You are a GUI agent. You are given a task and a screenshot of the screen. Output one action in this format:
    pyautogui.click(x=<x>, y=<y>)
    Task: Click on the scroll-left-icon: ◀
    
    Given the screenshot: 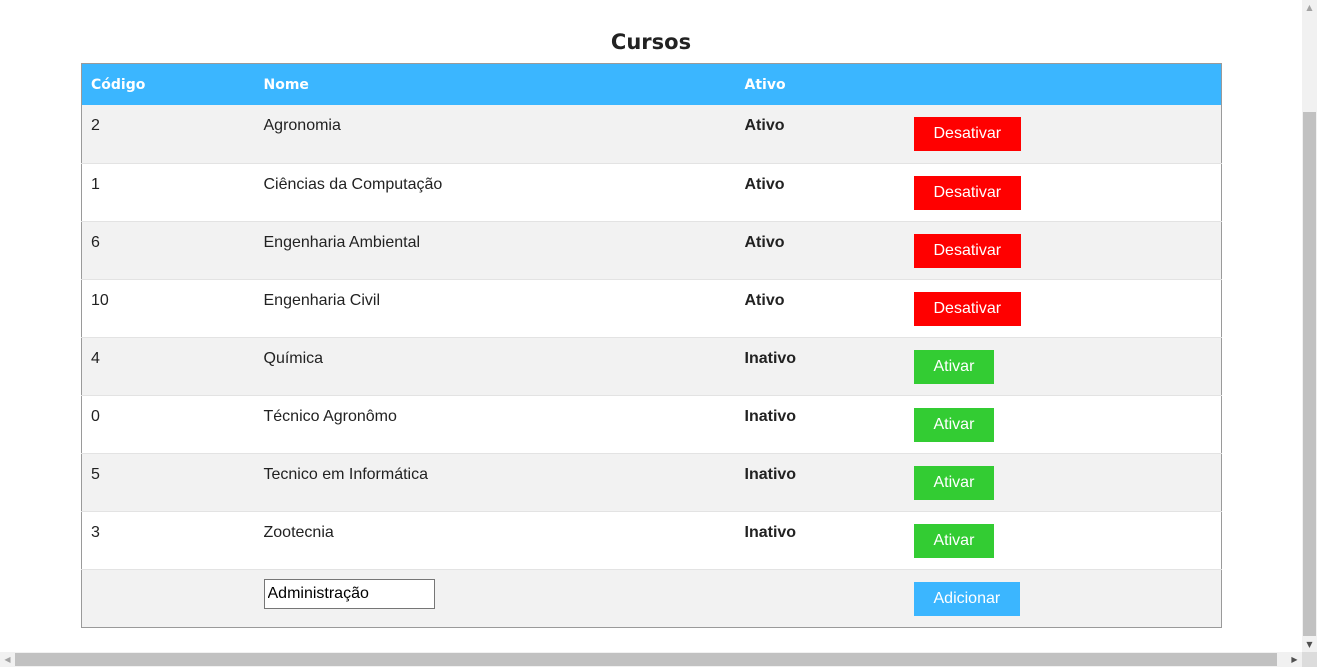 What is the action you would take?
    pyautogui.click(x=7, y=659)
    